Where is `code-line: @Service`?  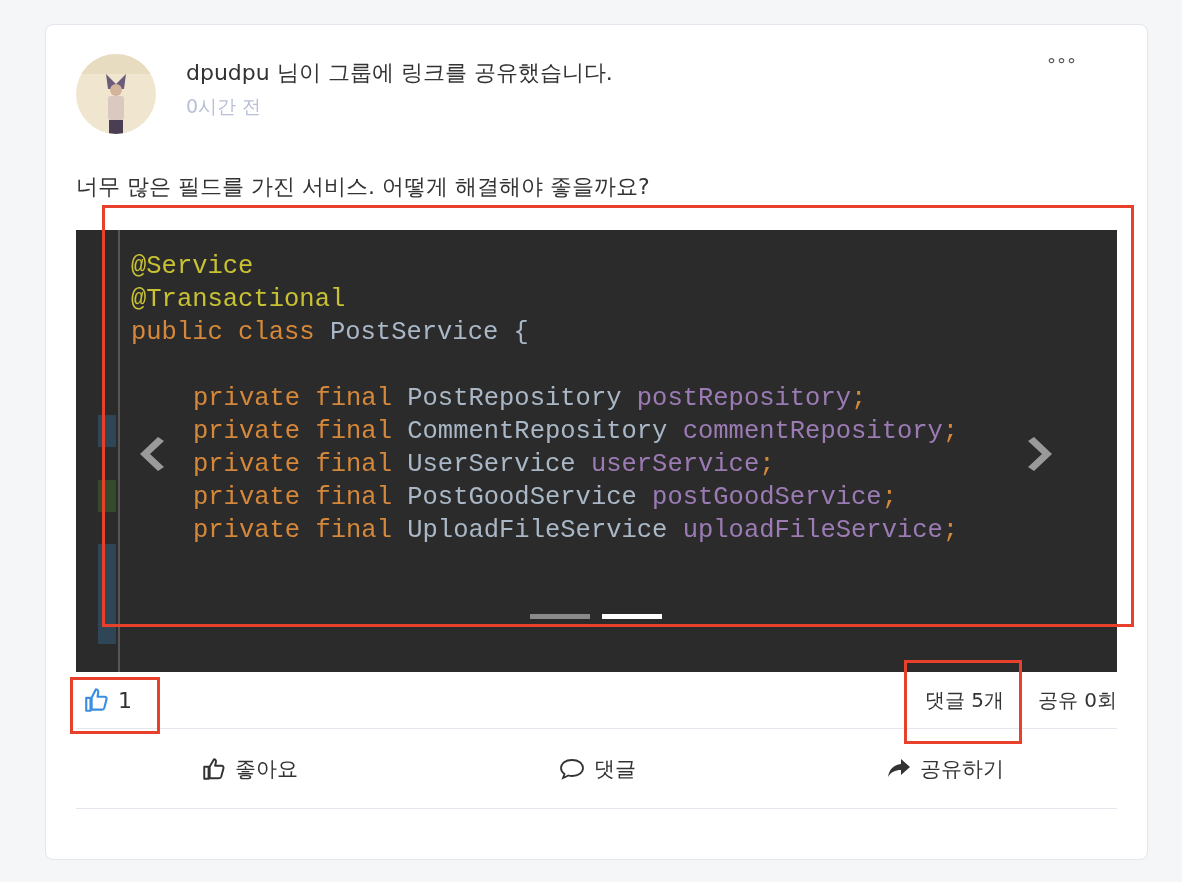 code-line: @Service is located at coordinates (192, 267).